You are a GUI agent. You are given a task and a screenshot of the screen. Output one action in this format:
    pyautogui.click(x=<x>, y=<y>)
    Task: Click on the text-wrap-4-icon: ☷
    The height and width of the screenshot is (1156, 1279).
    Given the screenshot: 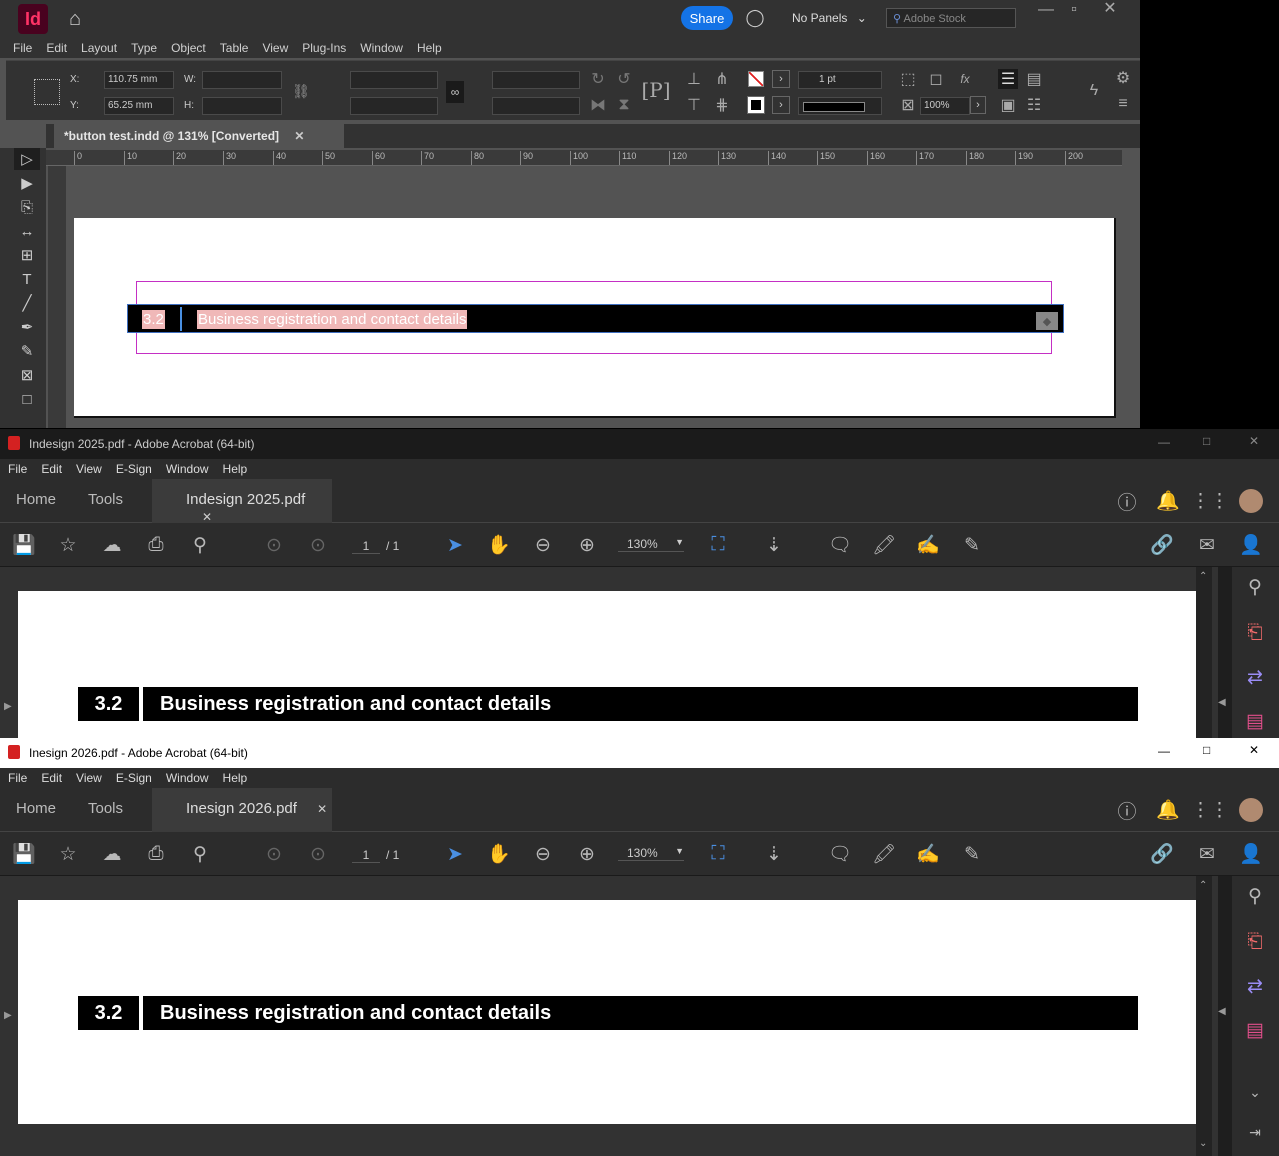 What is the action you would take?
    pyautogui.click(x=1034, y=105)
    